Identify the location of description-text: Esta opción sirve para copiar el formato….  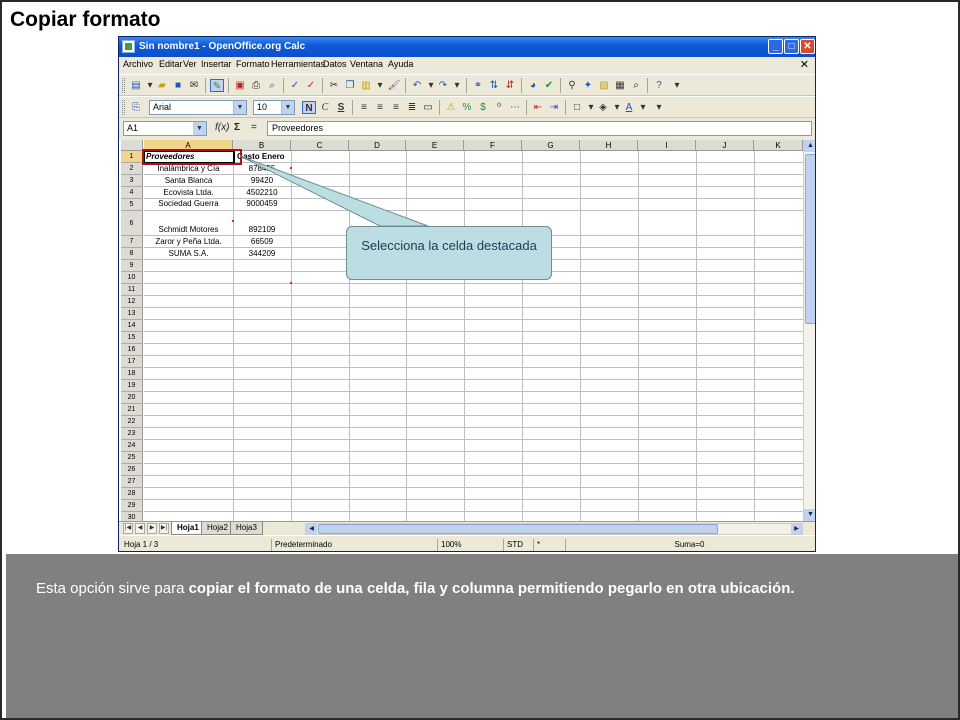
(476, 588).